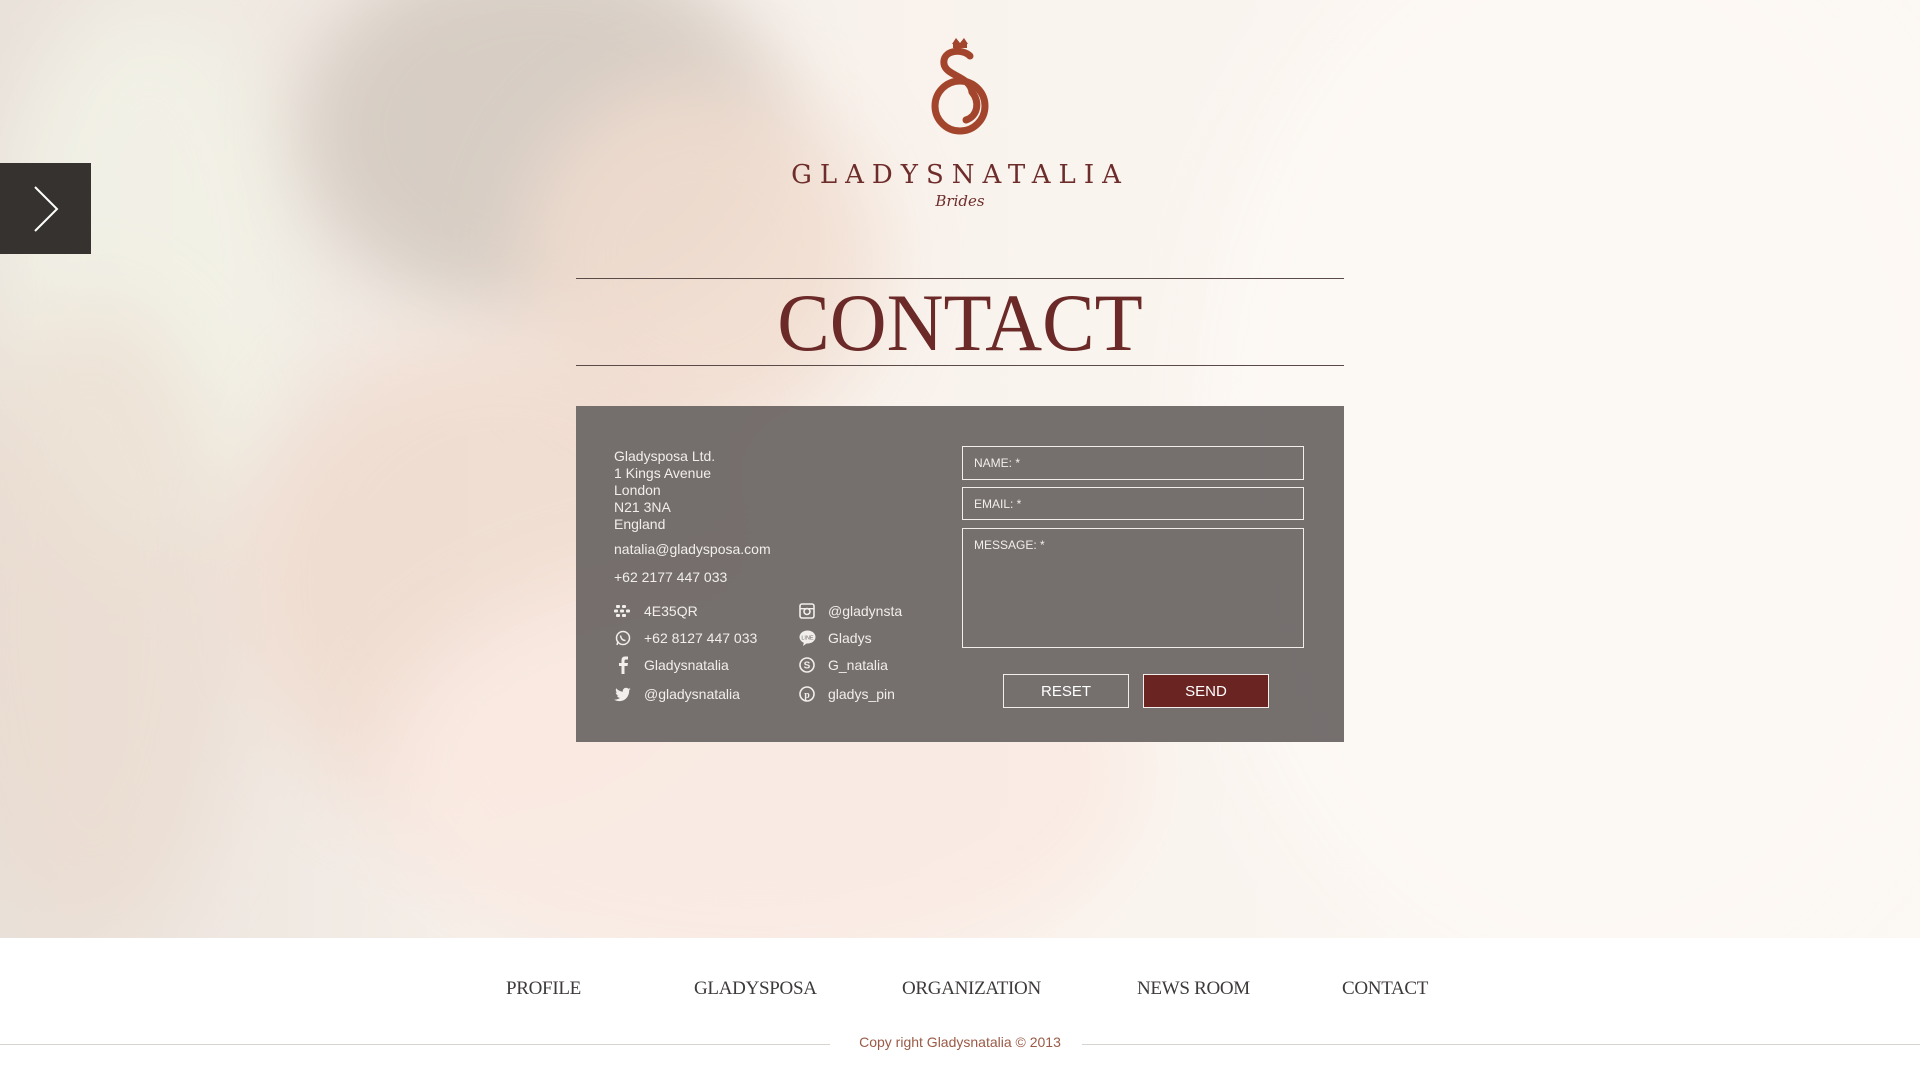  I want to click on social-twitter-value: @gladysnatalia, so click(692, 694).